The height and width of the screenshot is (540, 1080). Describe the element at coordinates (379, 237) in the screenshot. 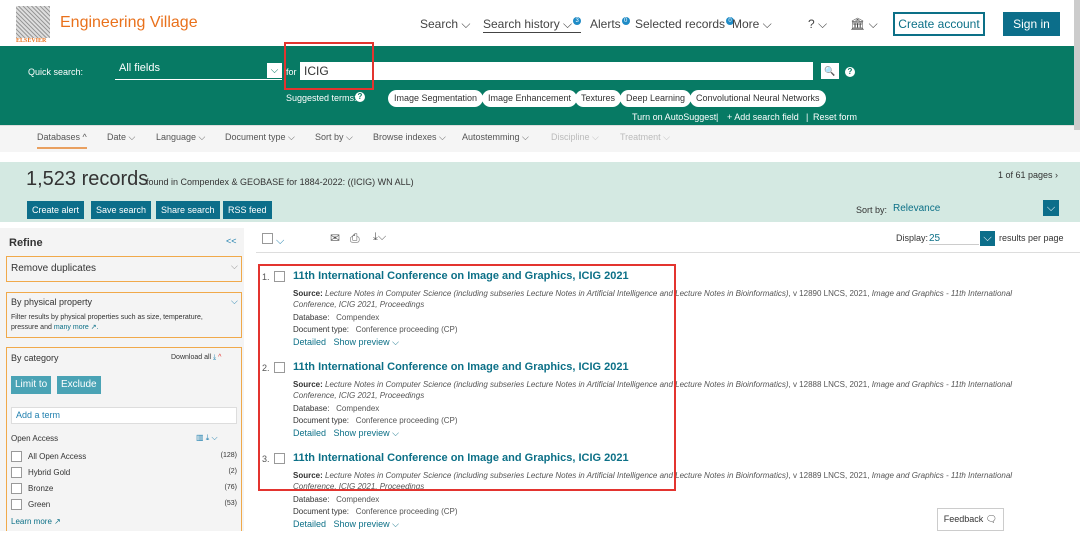

I see `download-icon: ⤓⌵` at that location.